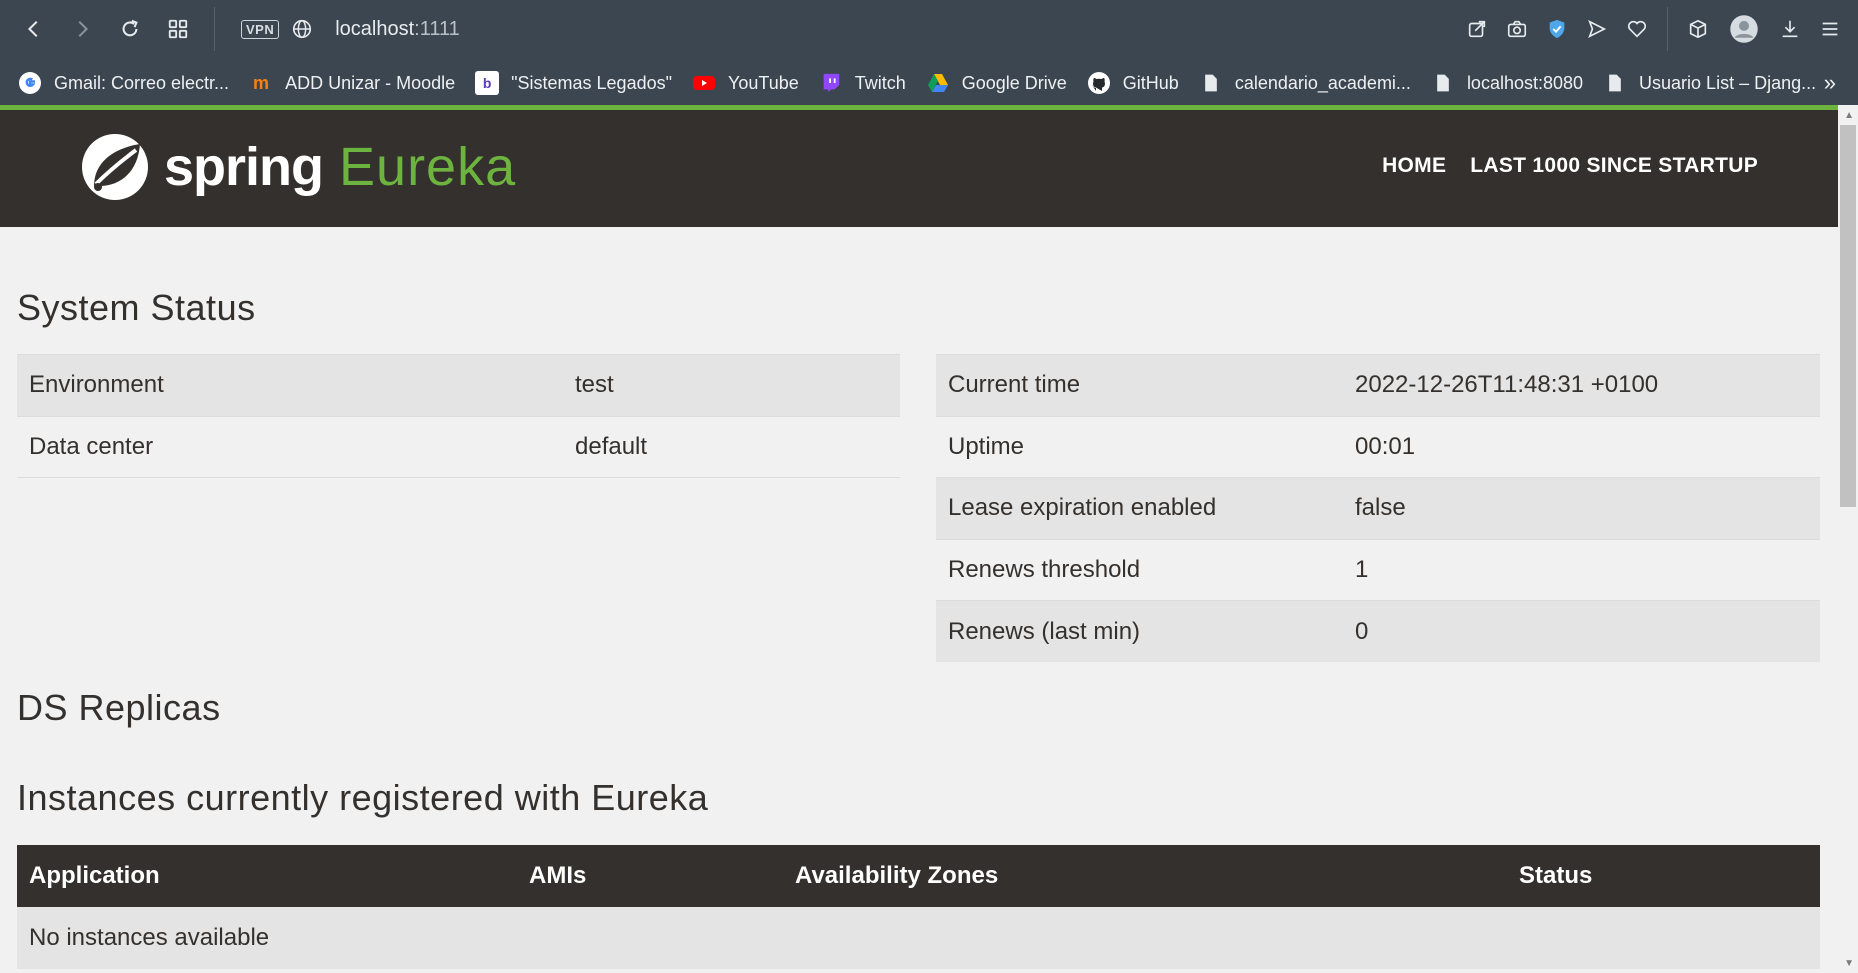 This screenshot has height=973, width=1858. What do you see at coordinates (290, 385) in the screenshot?
I see `status-key: Environment` at bounding box center [290, 385].